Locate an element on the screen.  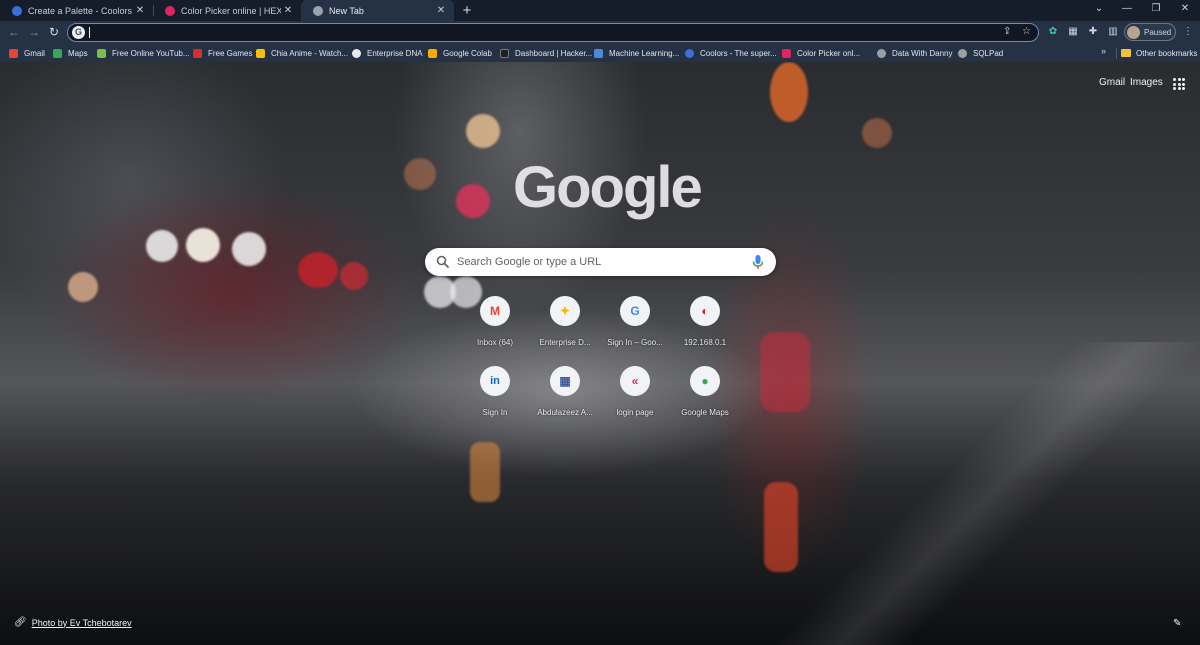
tab-coolors: Create a Palette - Coolors ✕ is located at coordinates (76, 10).